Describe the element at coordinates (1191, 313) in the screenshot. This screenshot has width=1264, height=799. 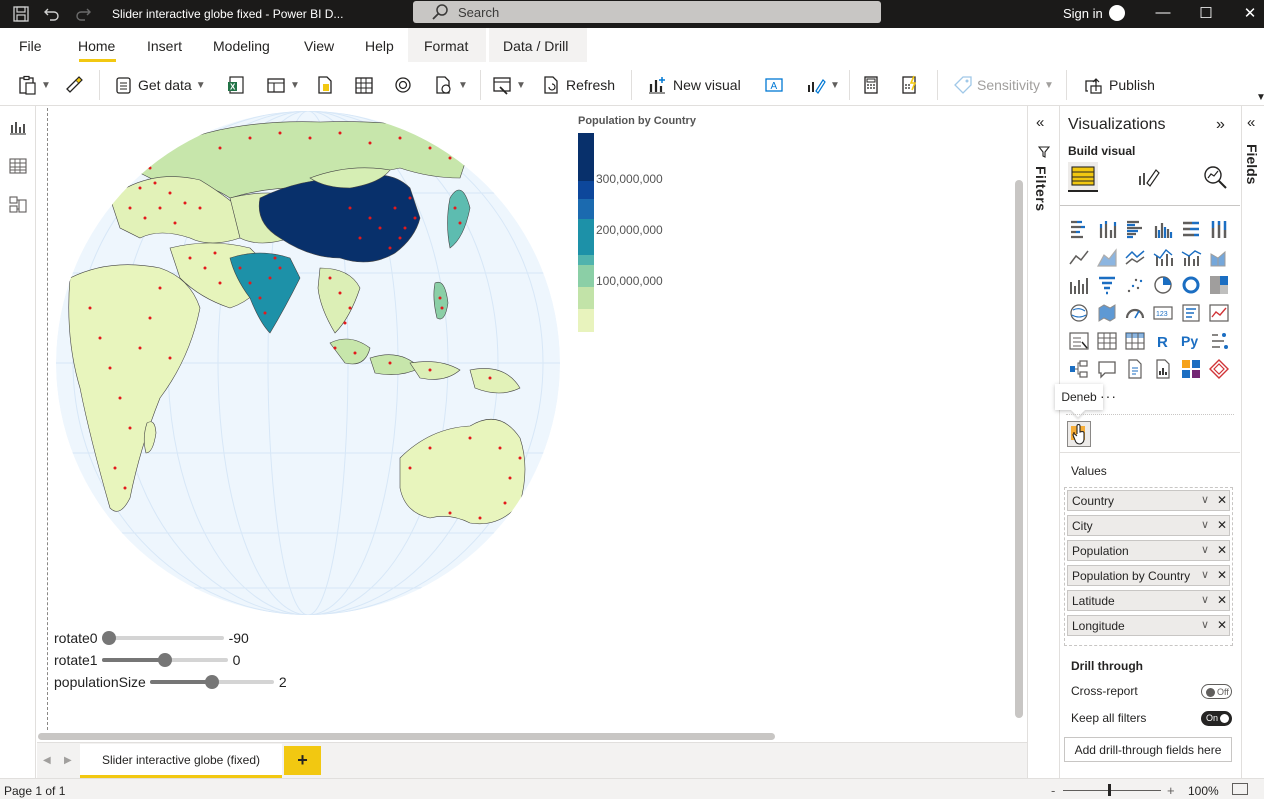
I see `multi-row-card-icon` at that location.